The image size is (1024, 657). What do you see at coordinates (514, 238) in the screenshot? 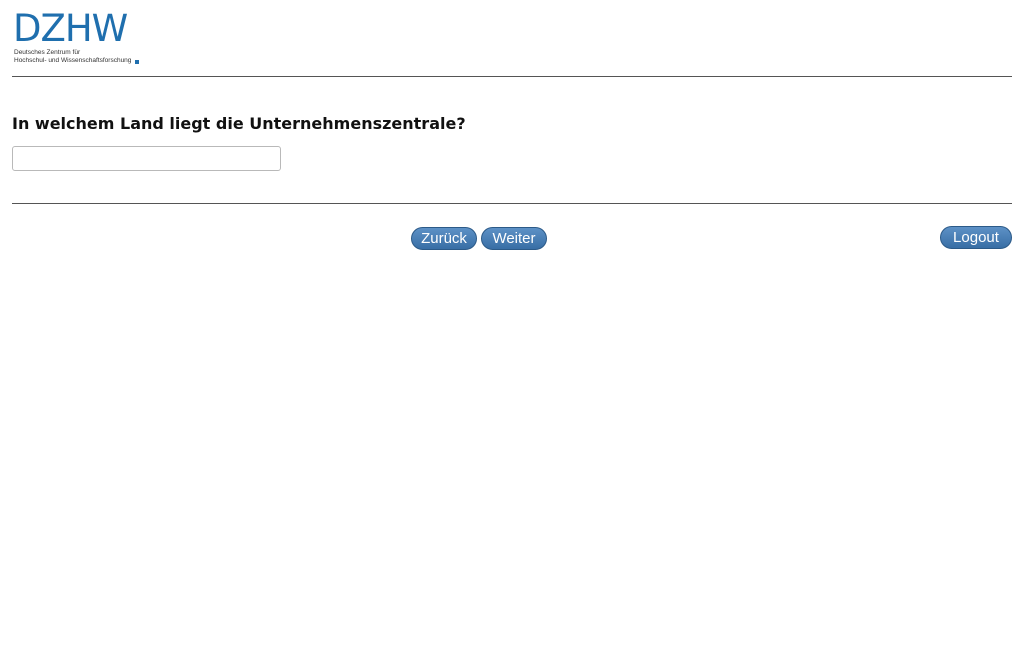
I see `next-button: Weiter` at bounding box center [514, 238].